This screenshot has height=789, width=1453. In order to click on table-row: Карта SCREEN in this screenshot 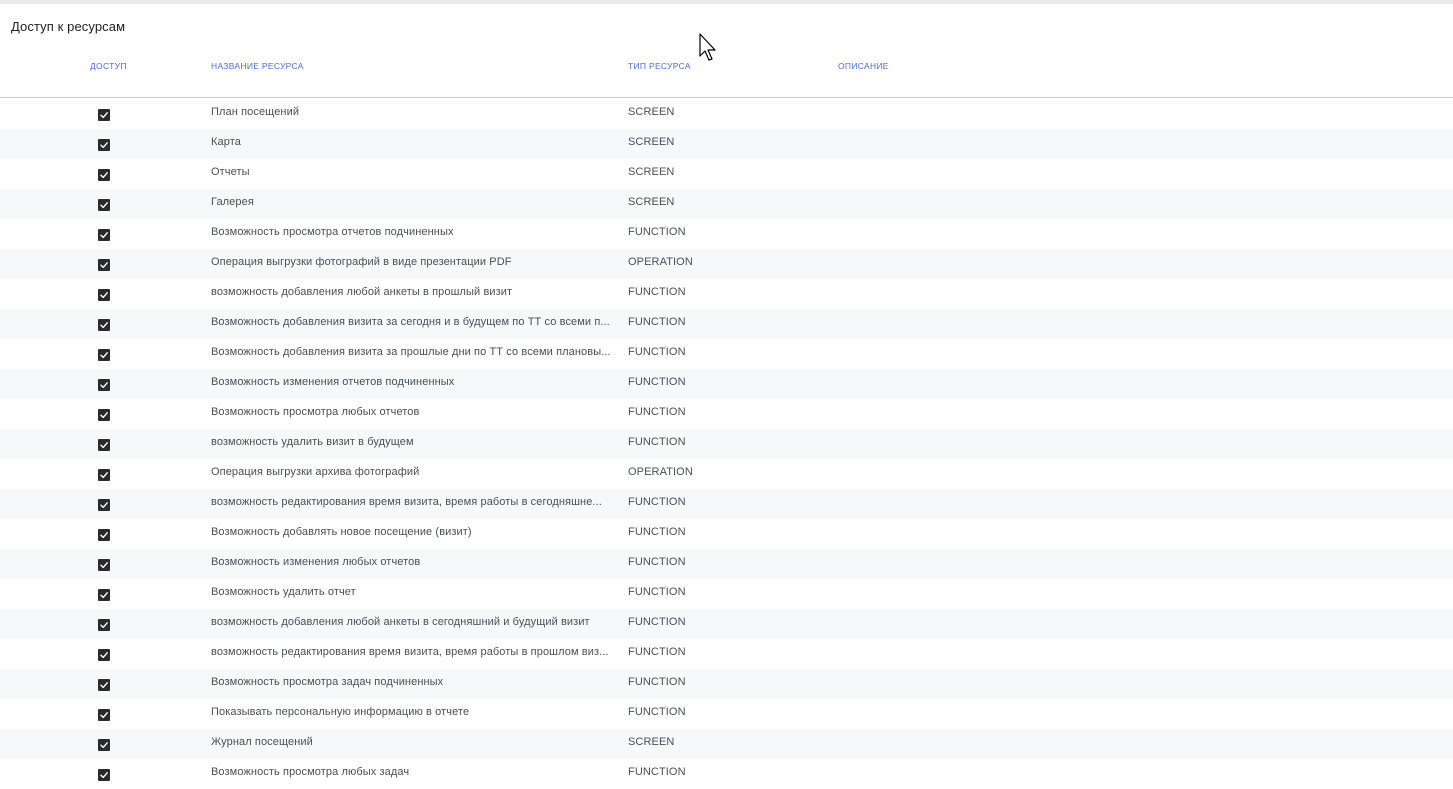, I will do `click(726, 144)`.